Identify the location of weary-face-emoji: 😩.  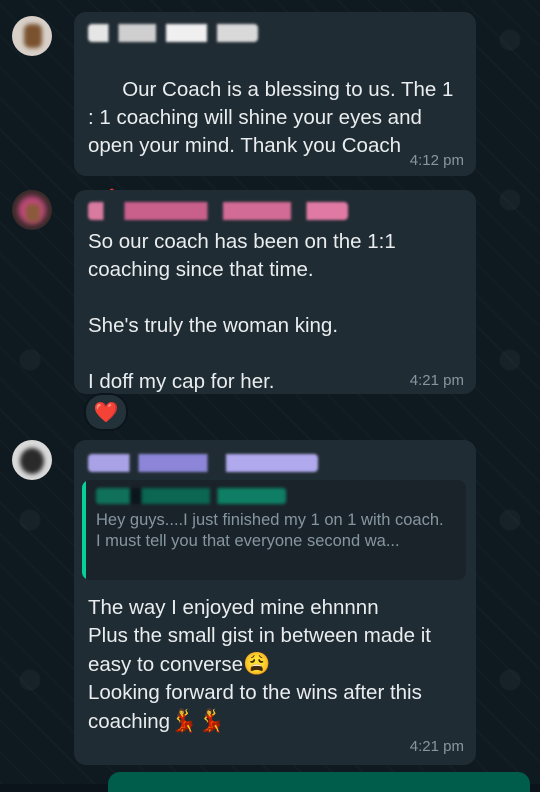
(256, 663).